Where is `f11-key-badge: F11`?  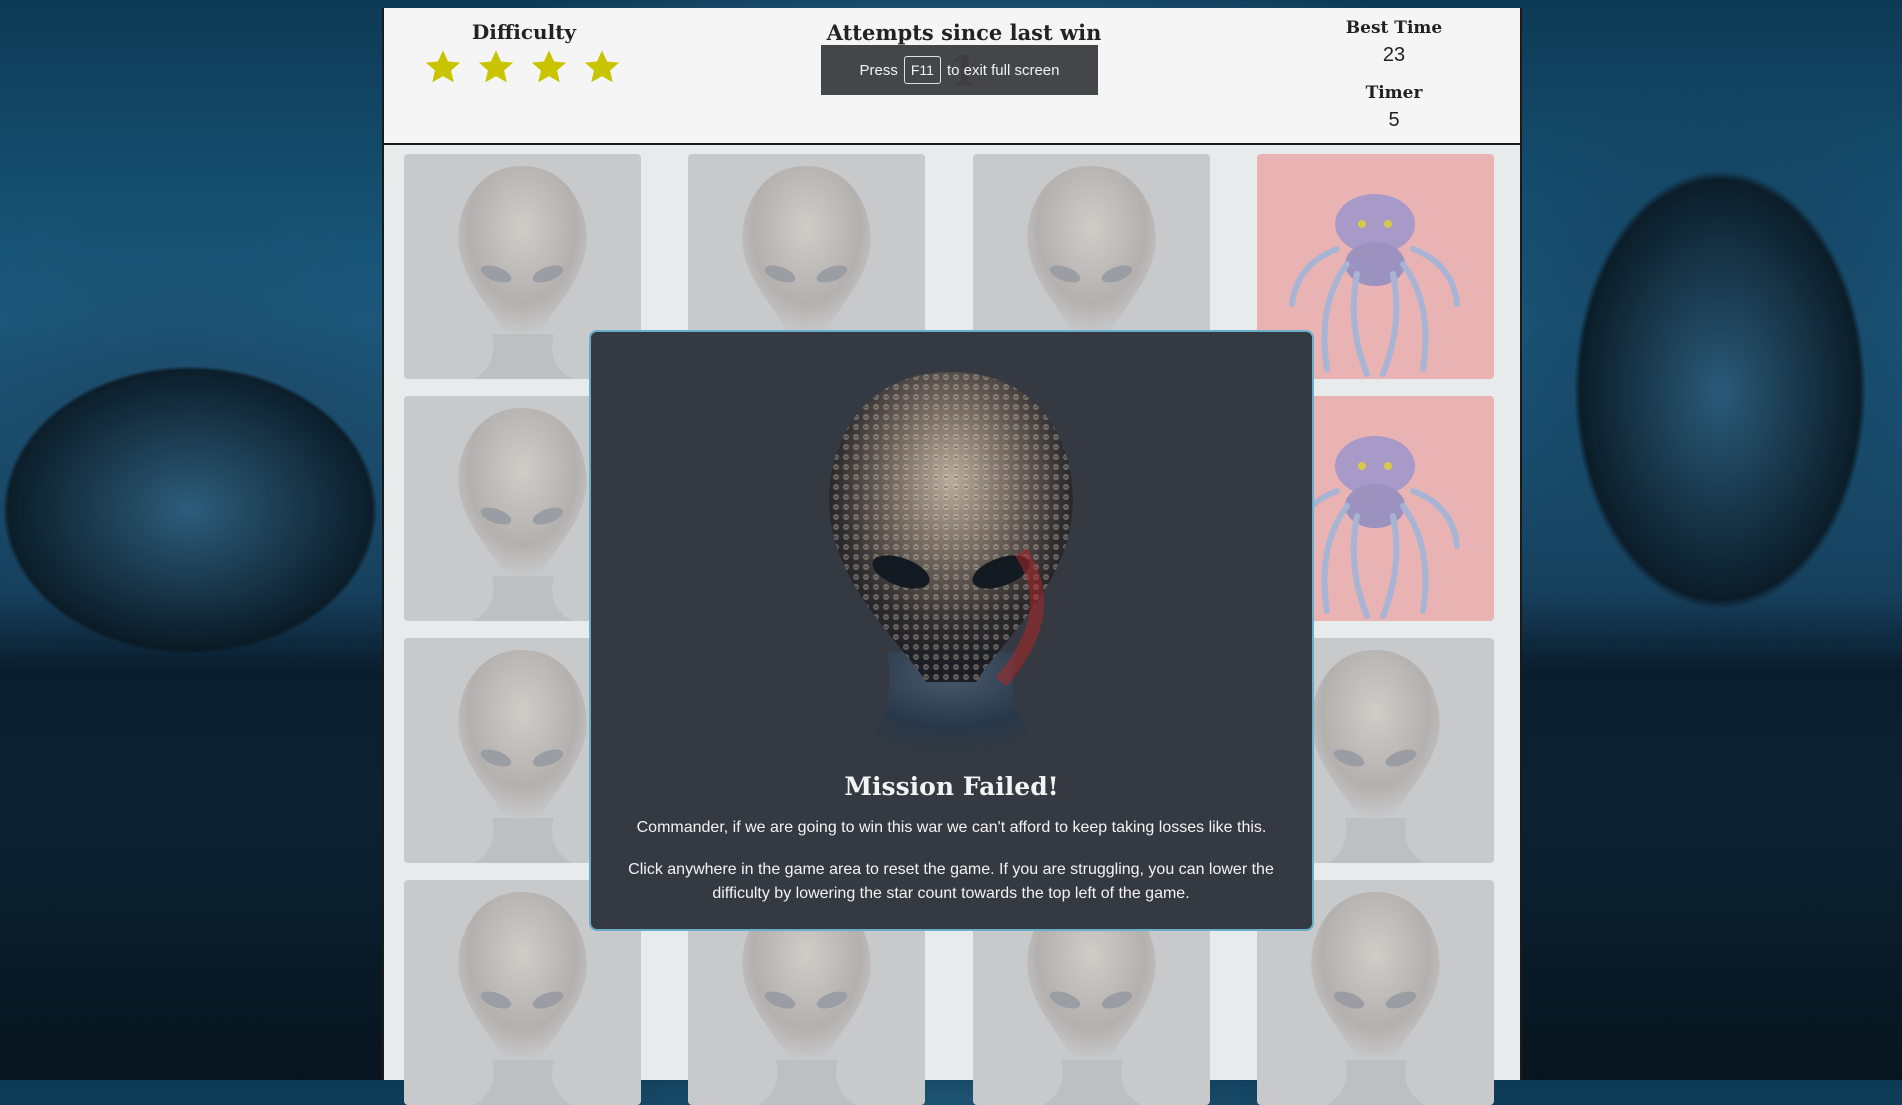 f11-key-badge: F11 is located at coordinates (922, 70).